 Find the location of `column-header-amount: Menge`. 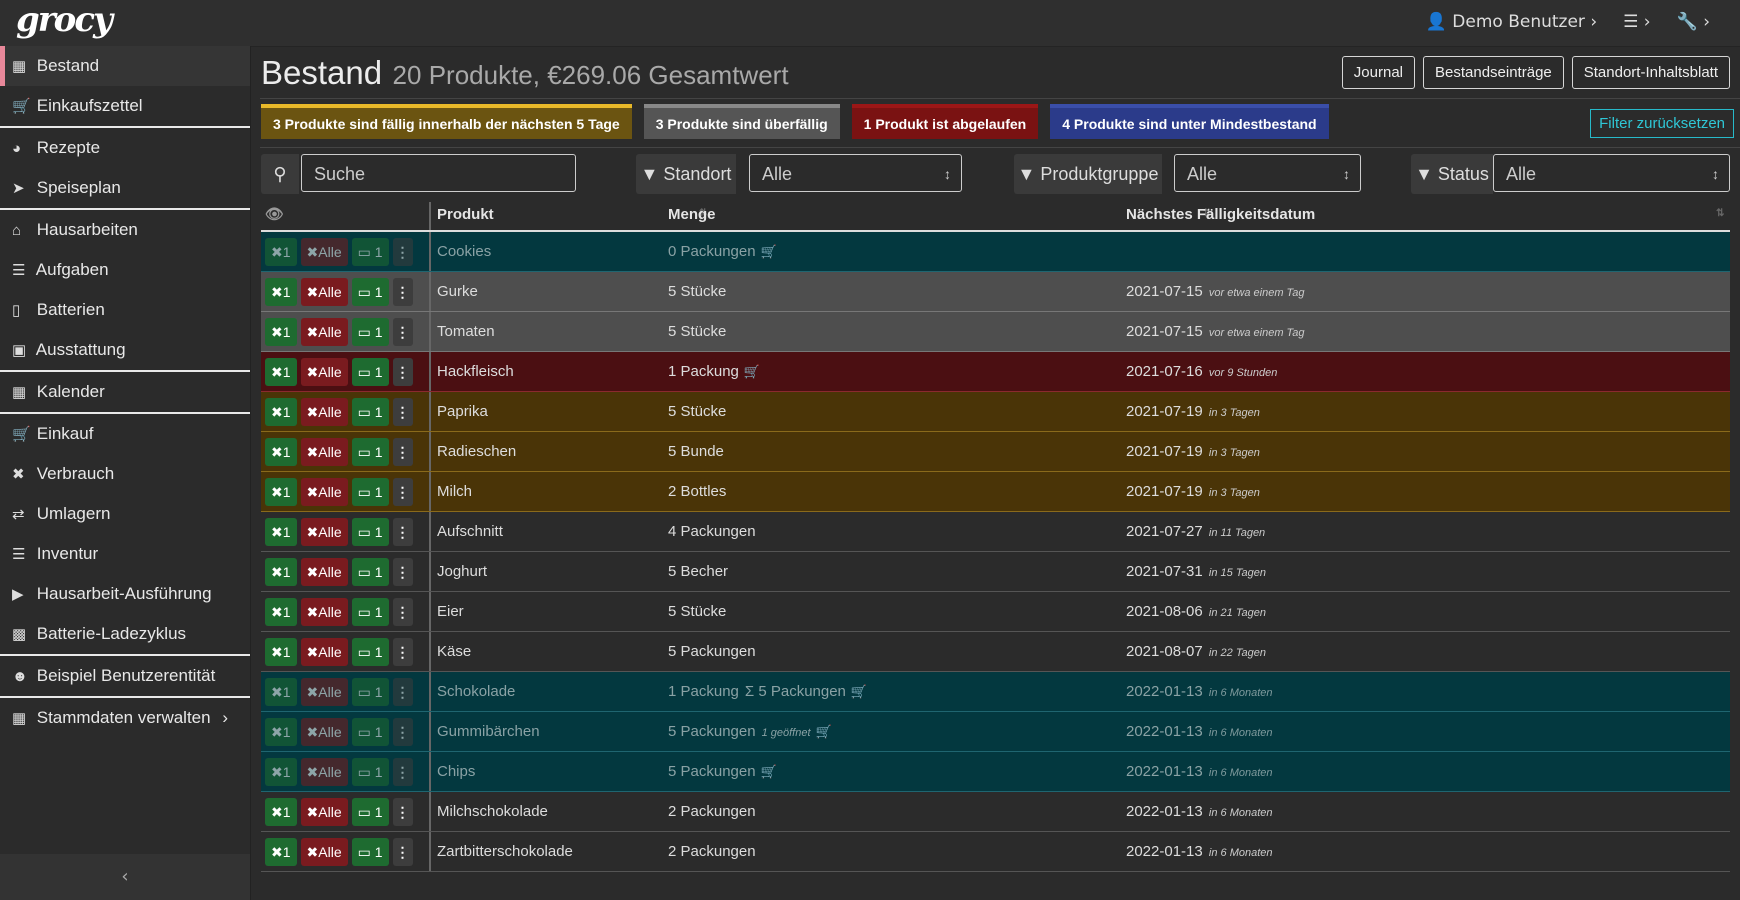

column-header-amount: Menge is located at coordinates (692, 215).